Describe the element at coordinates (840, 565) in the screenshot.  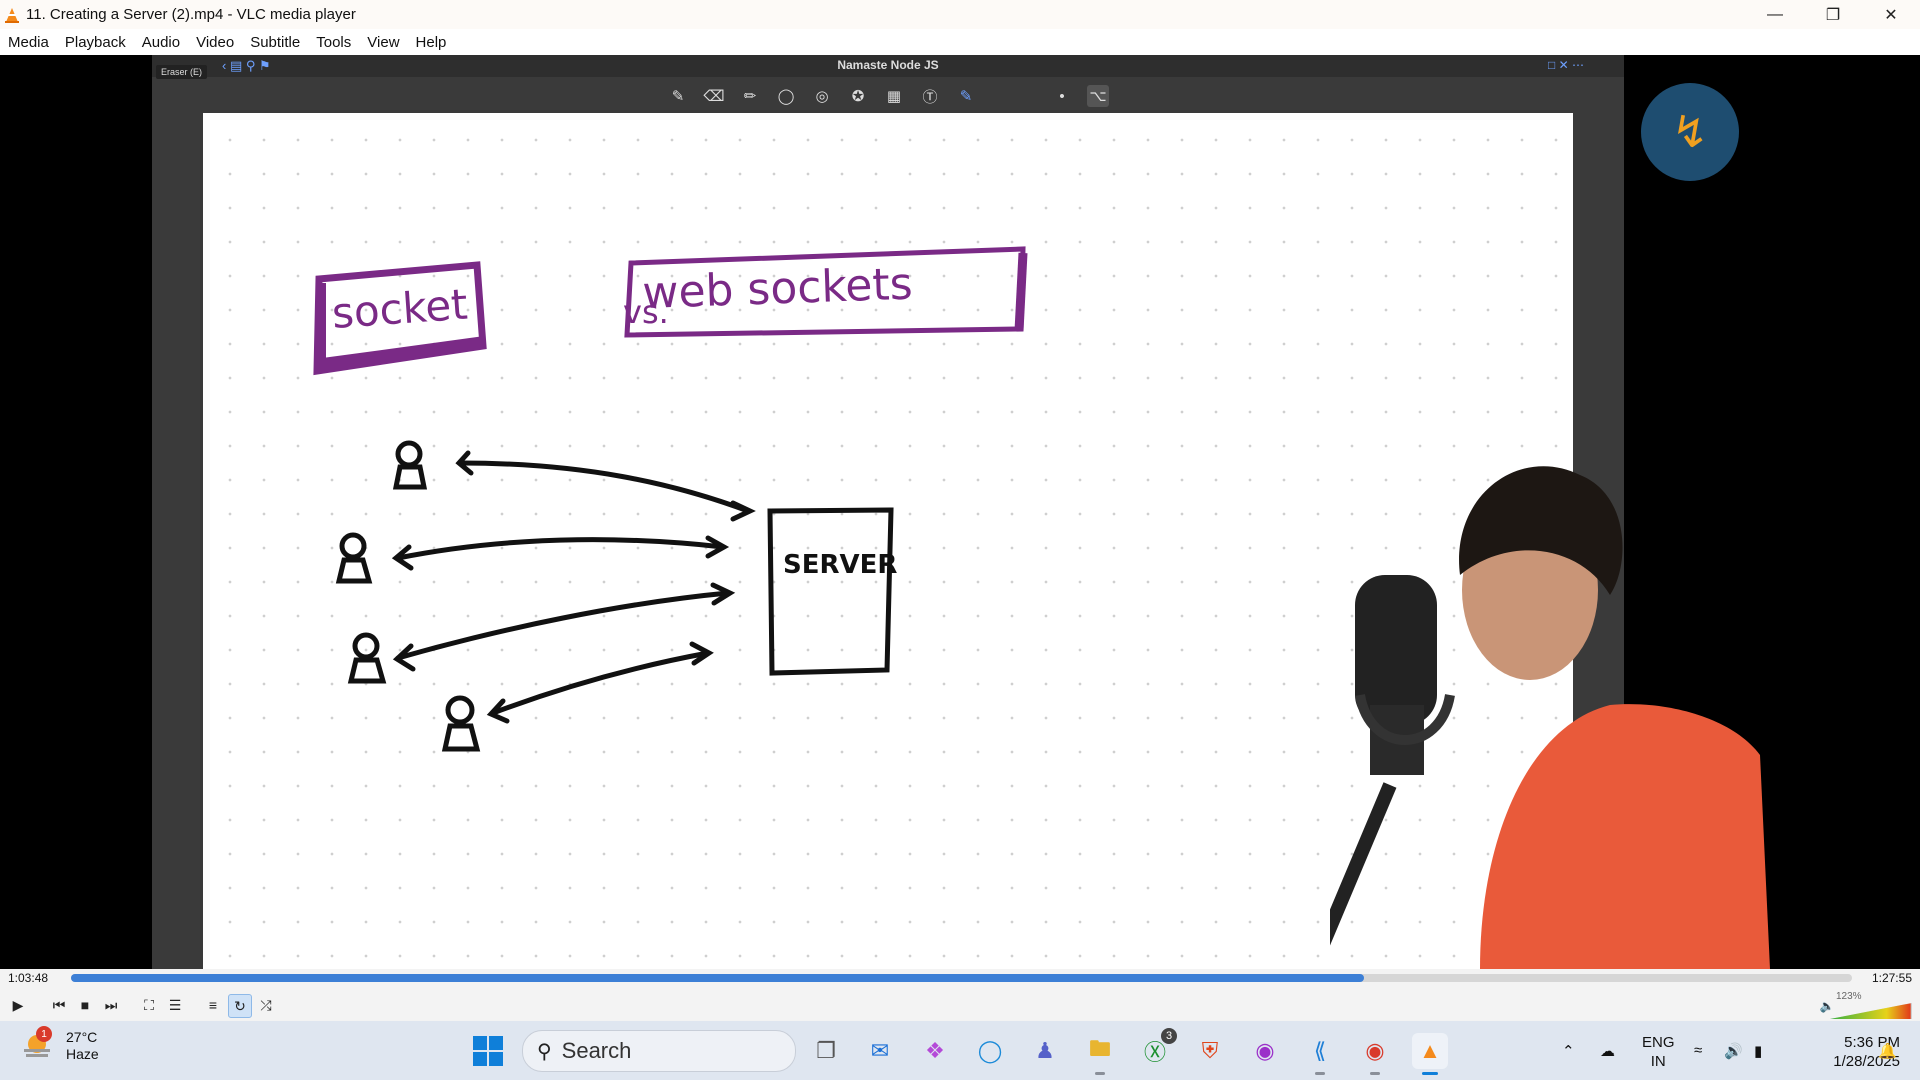
I see `server-label: SERVER` at that location.